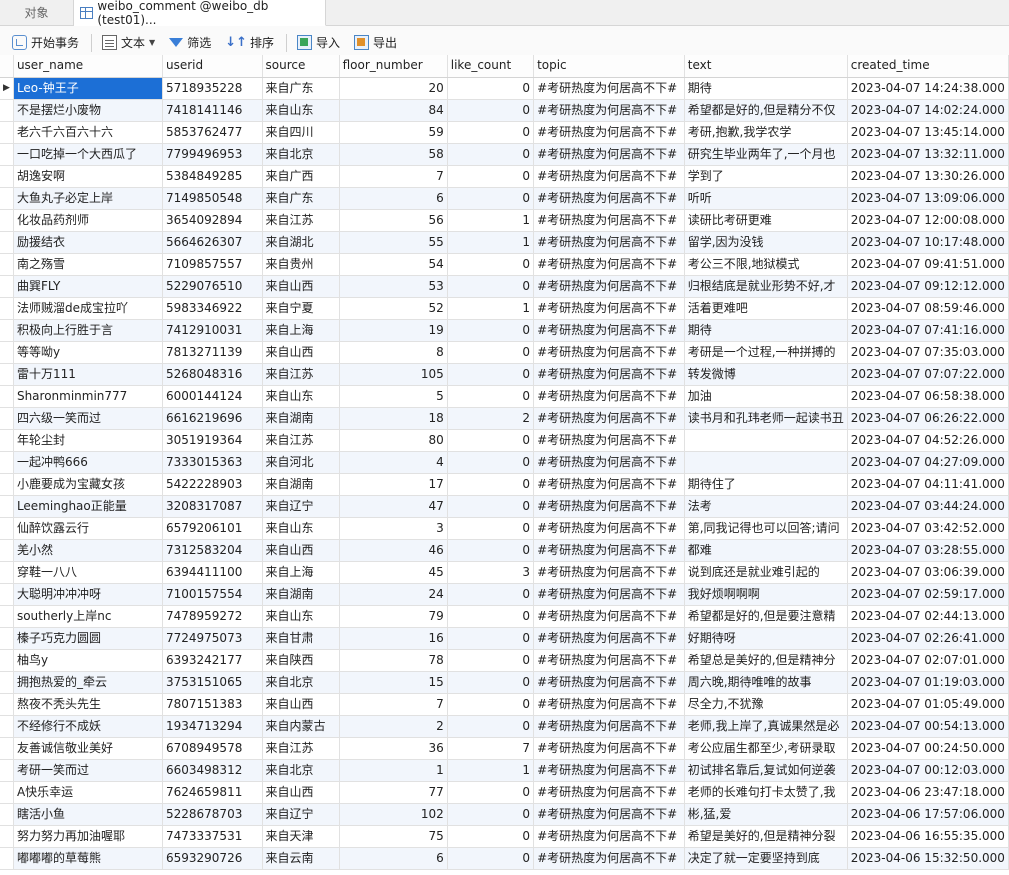  I want to click on cell-floor-number: 105, so click(393, 374).